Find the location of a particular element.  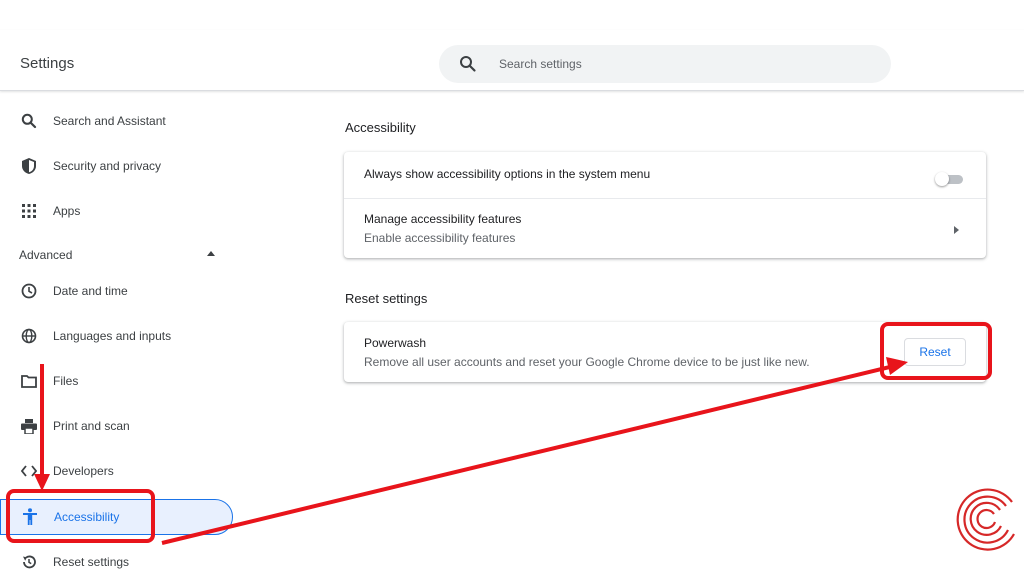

watermark-logo is located at coordinates (985, 519).